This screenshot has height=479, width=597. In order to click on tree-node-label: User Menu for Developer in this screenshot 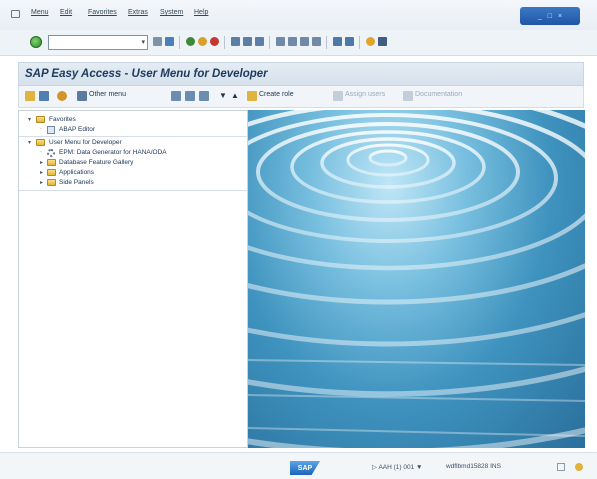, I will do `click(85, 142)`.